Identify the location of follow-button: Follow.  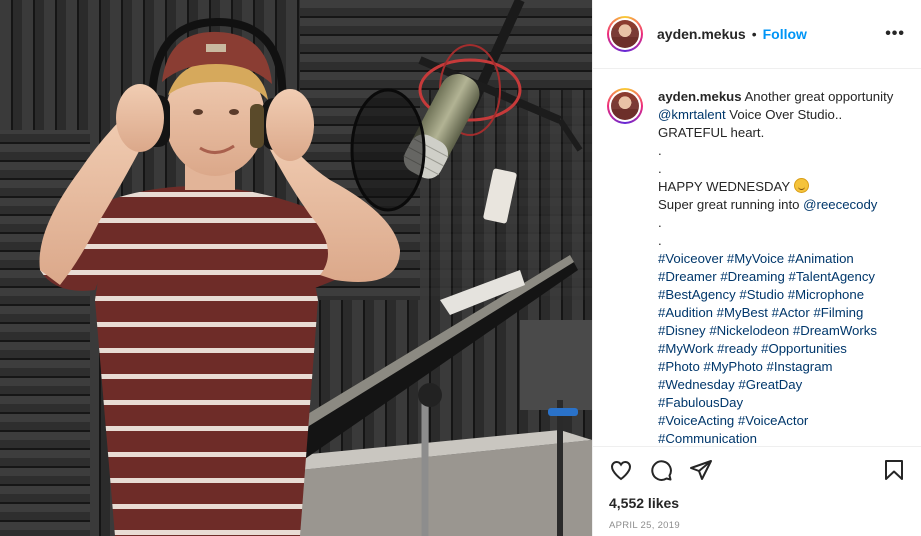
(785, 34).